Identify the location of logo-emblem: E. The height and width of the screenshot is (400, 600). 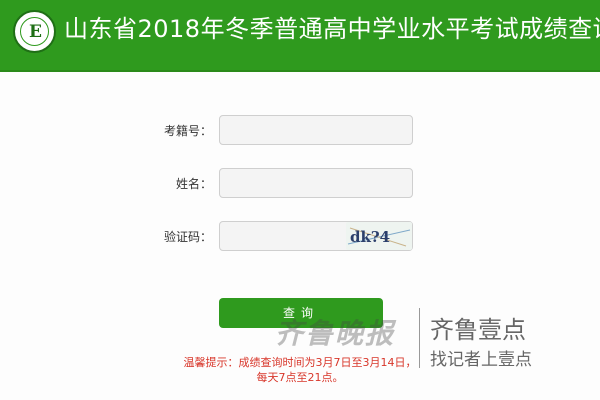
(34, 31).